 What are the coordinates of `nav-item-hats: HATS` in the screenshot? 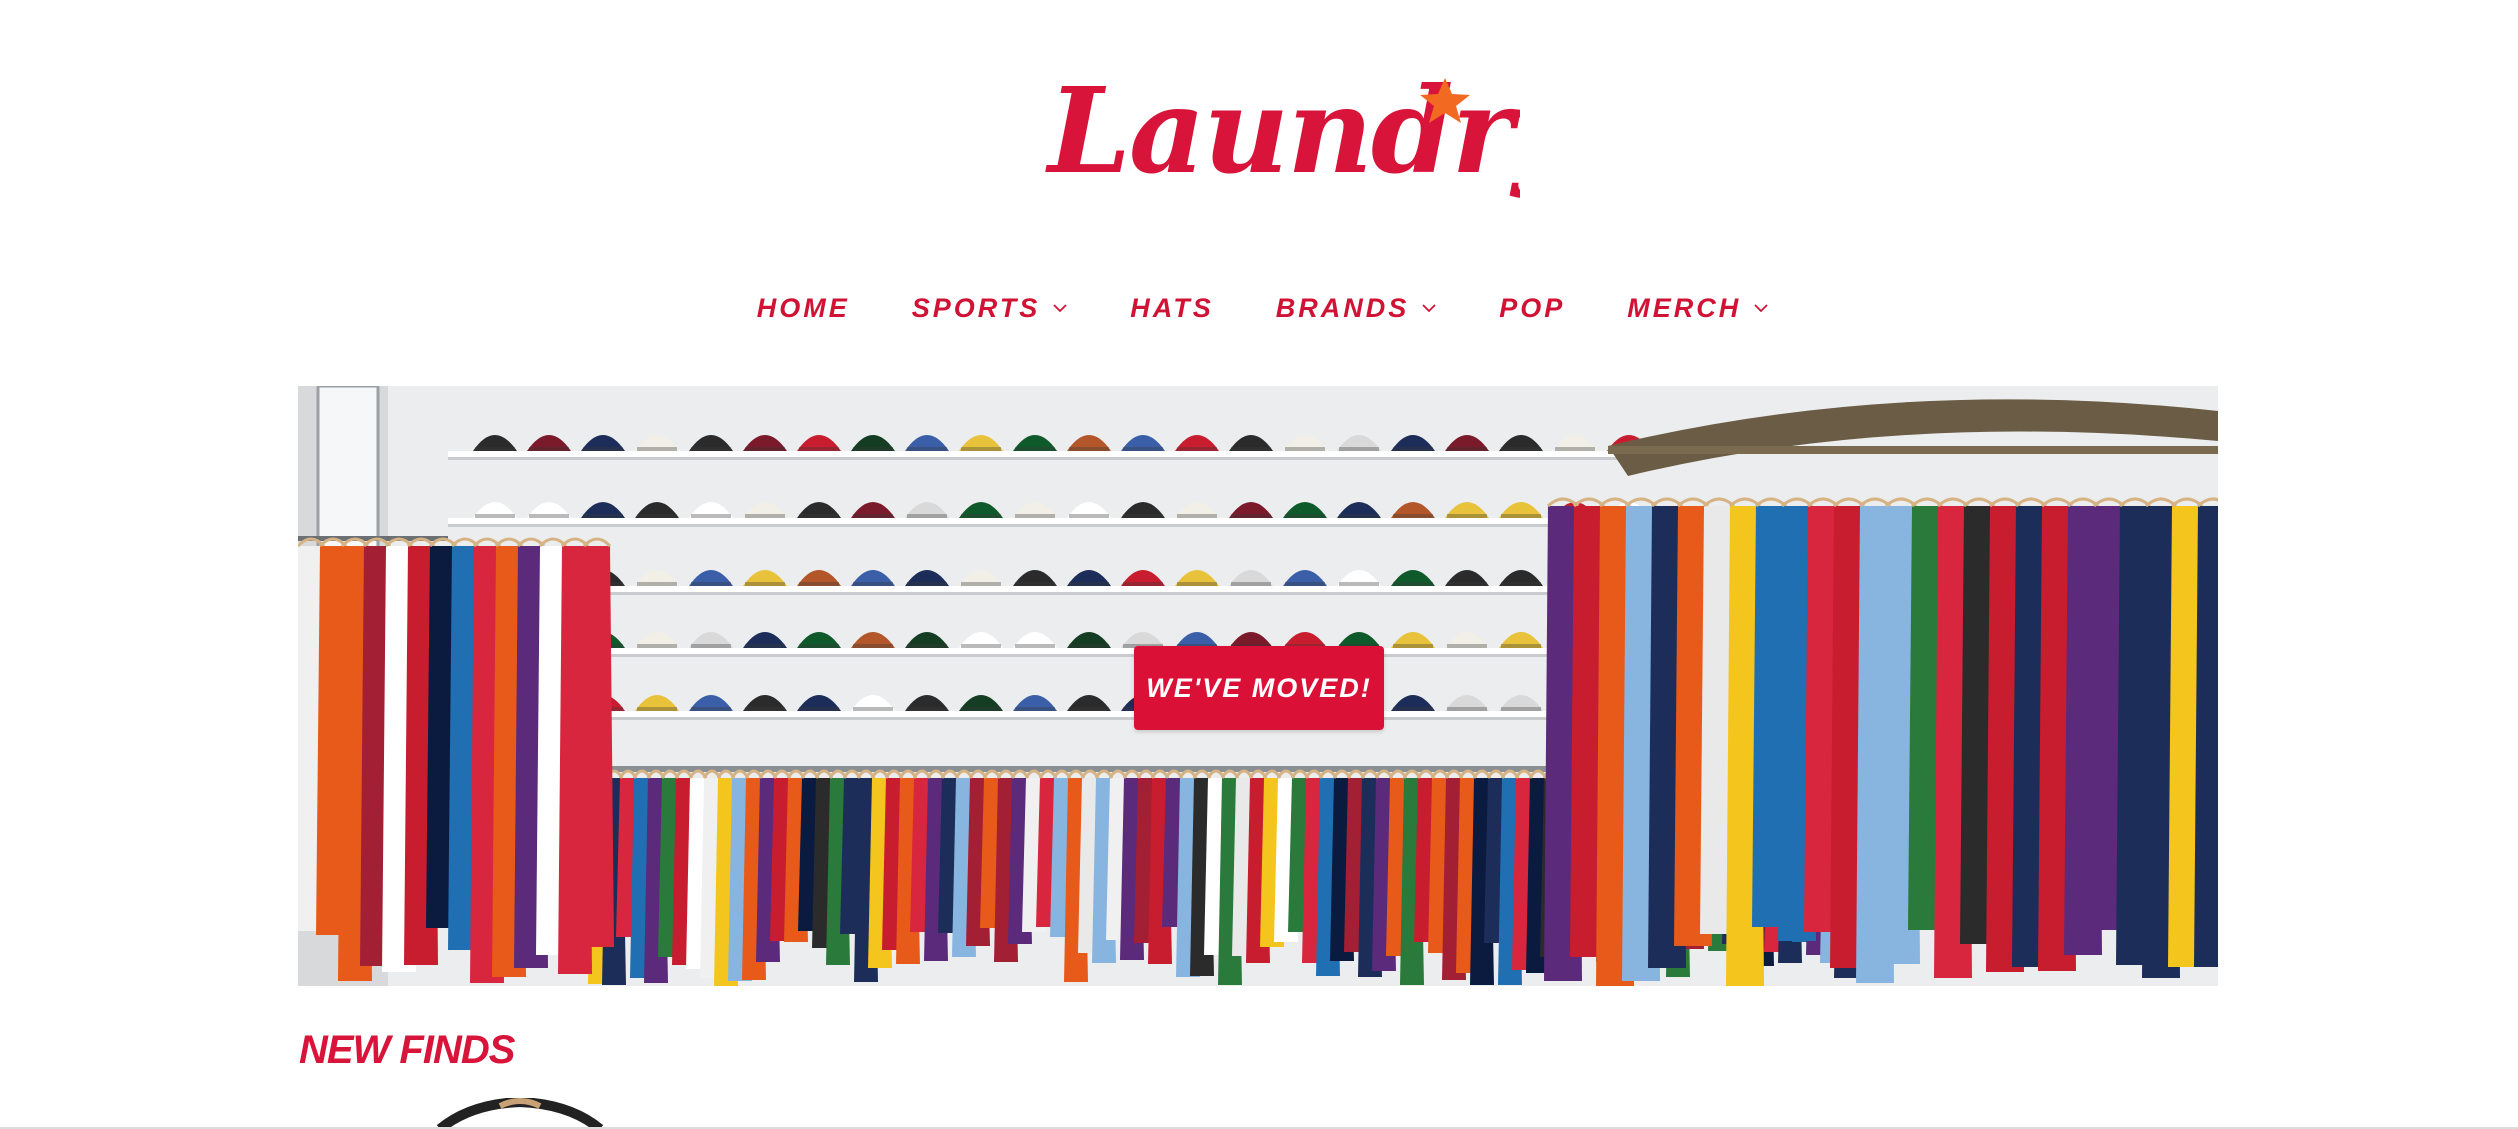 It's located at (1172, 308).